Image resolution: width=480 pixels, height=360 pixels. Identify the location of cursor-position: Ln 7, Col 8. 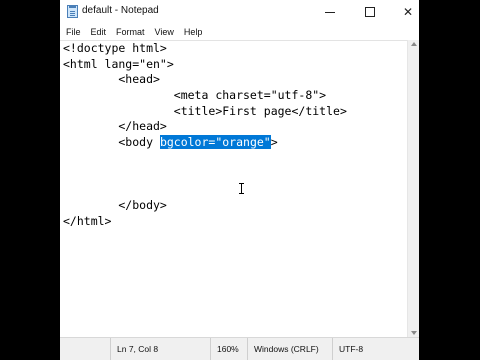
(160, 349).